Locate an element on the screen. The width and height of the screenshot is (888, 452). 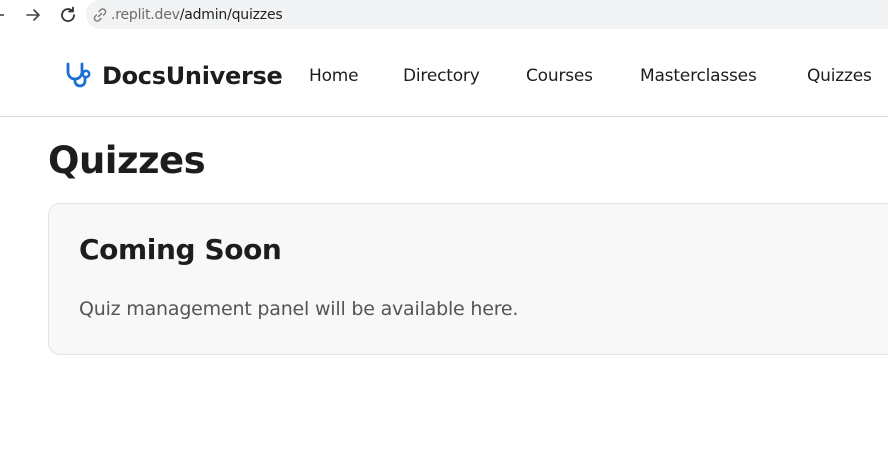
arrow-right-icon is located at coordinates (33, 15).